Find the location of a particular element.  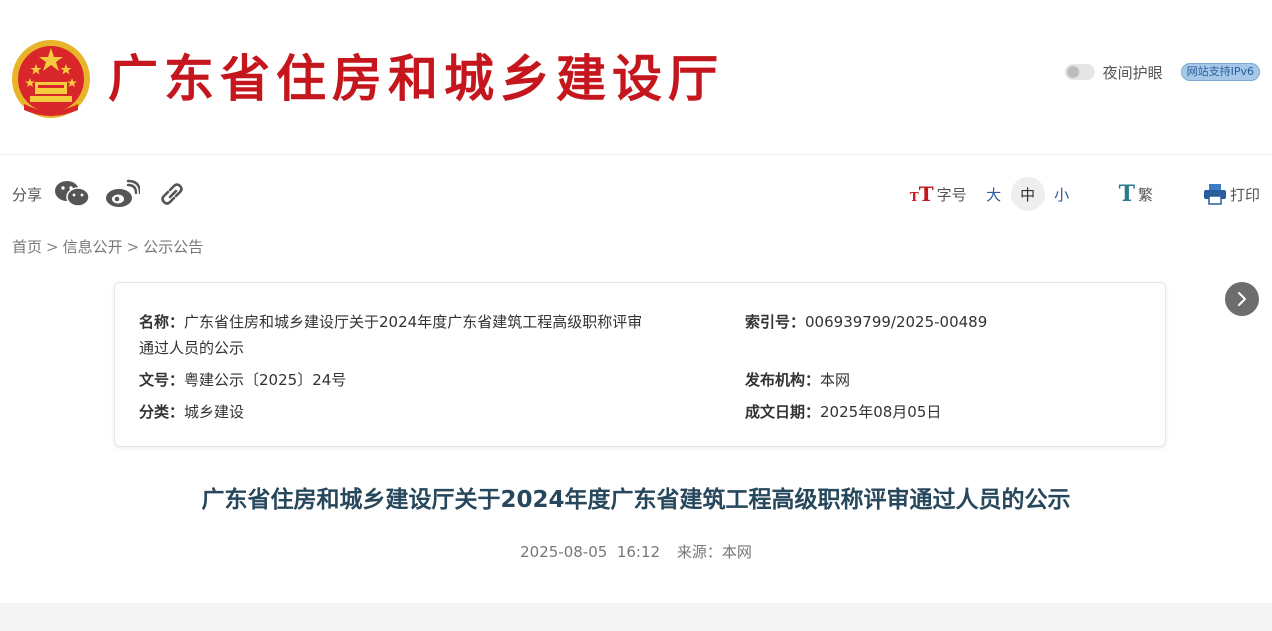

article-source-value: 本网 is located at coordinates (736, 552).